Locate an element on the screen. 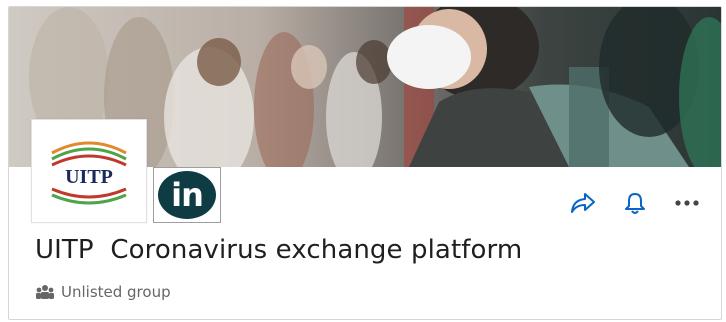 The height and width of the screenshot is (322, 726). logo-text: UITP is located at coordinates (89, 177).